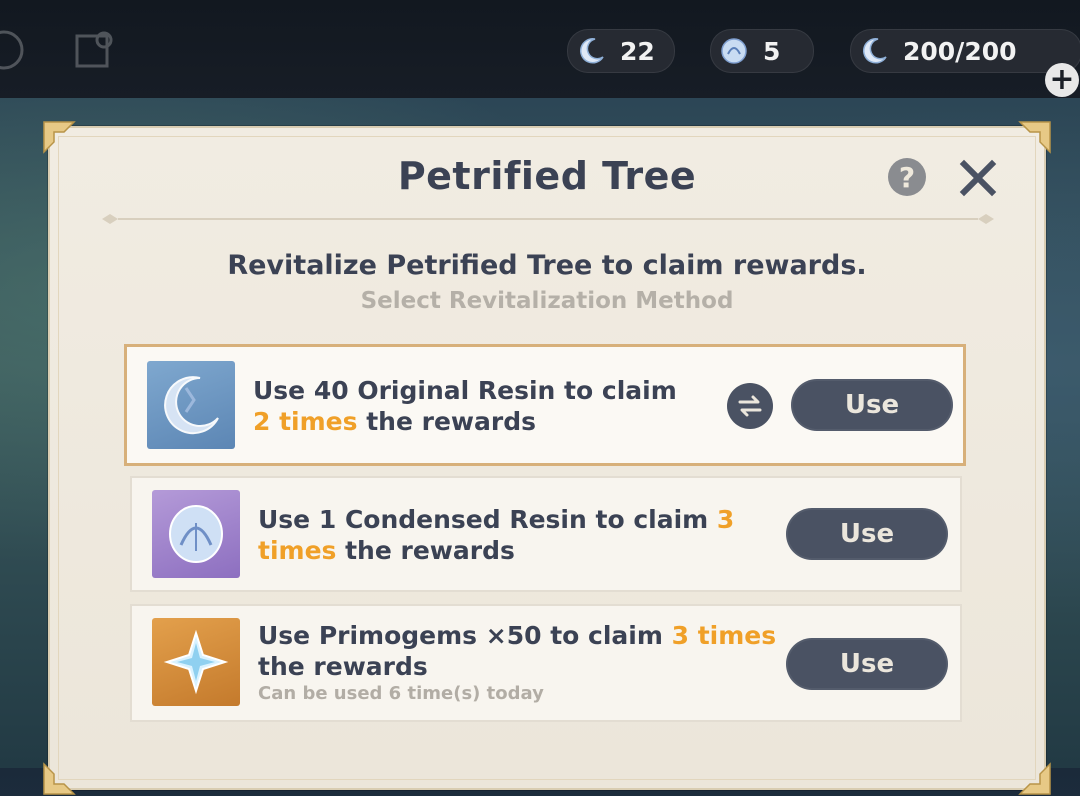 This screenshot has width=1080, height=796. Describe the element at coordinates (20, 50) in the screenshot. I see `menu-icon` at that location.